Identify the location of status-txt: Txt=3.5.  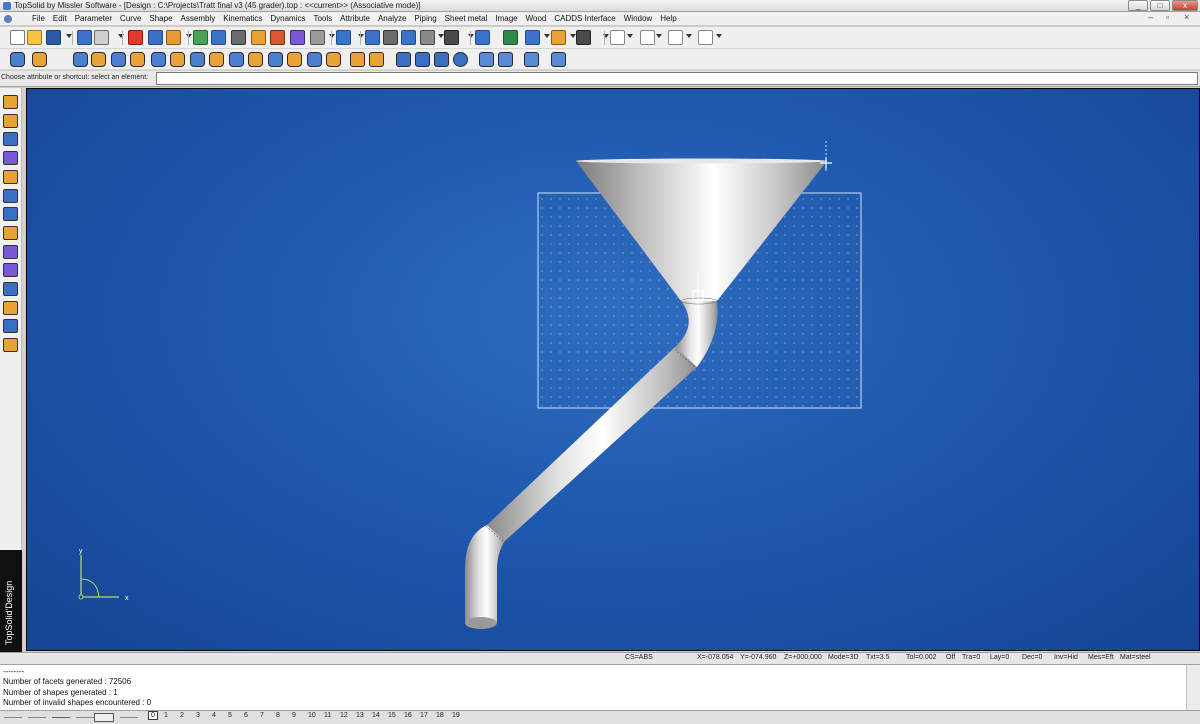
(878, 657).